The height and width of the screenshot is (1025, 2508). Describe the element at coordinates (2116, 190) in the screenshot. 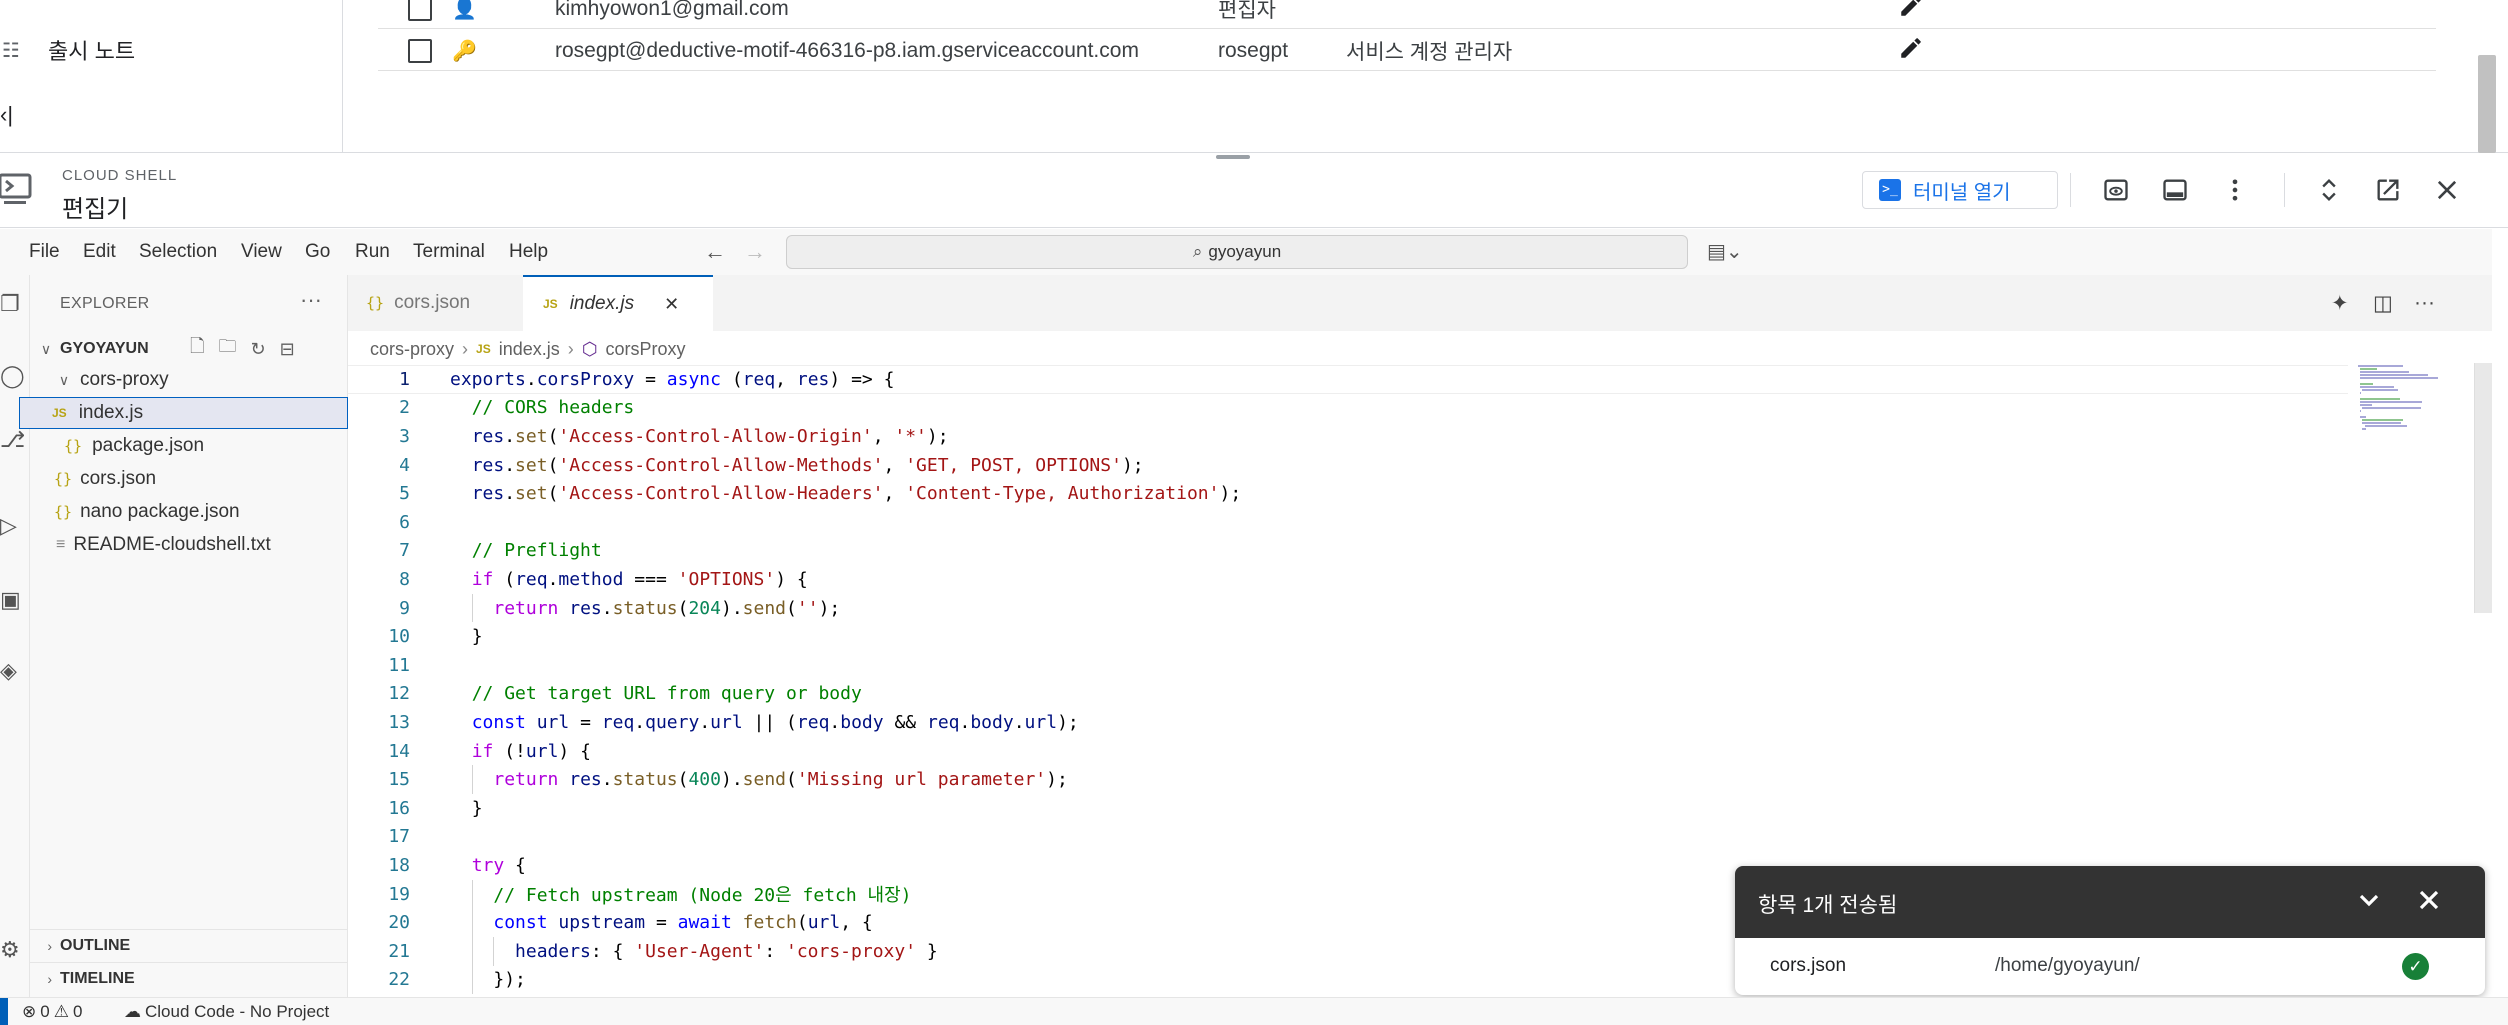

I see `web-preview-button` at that location.